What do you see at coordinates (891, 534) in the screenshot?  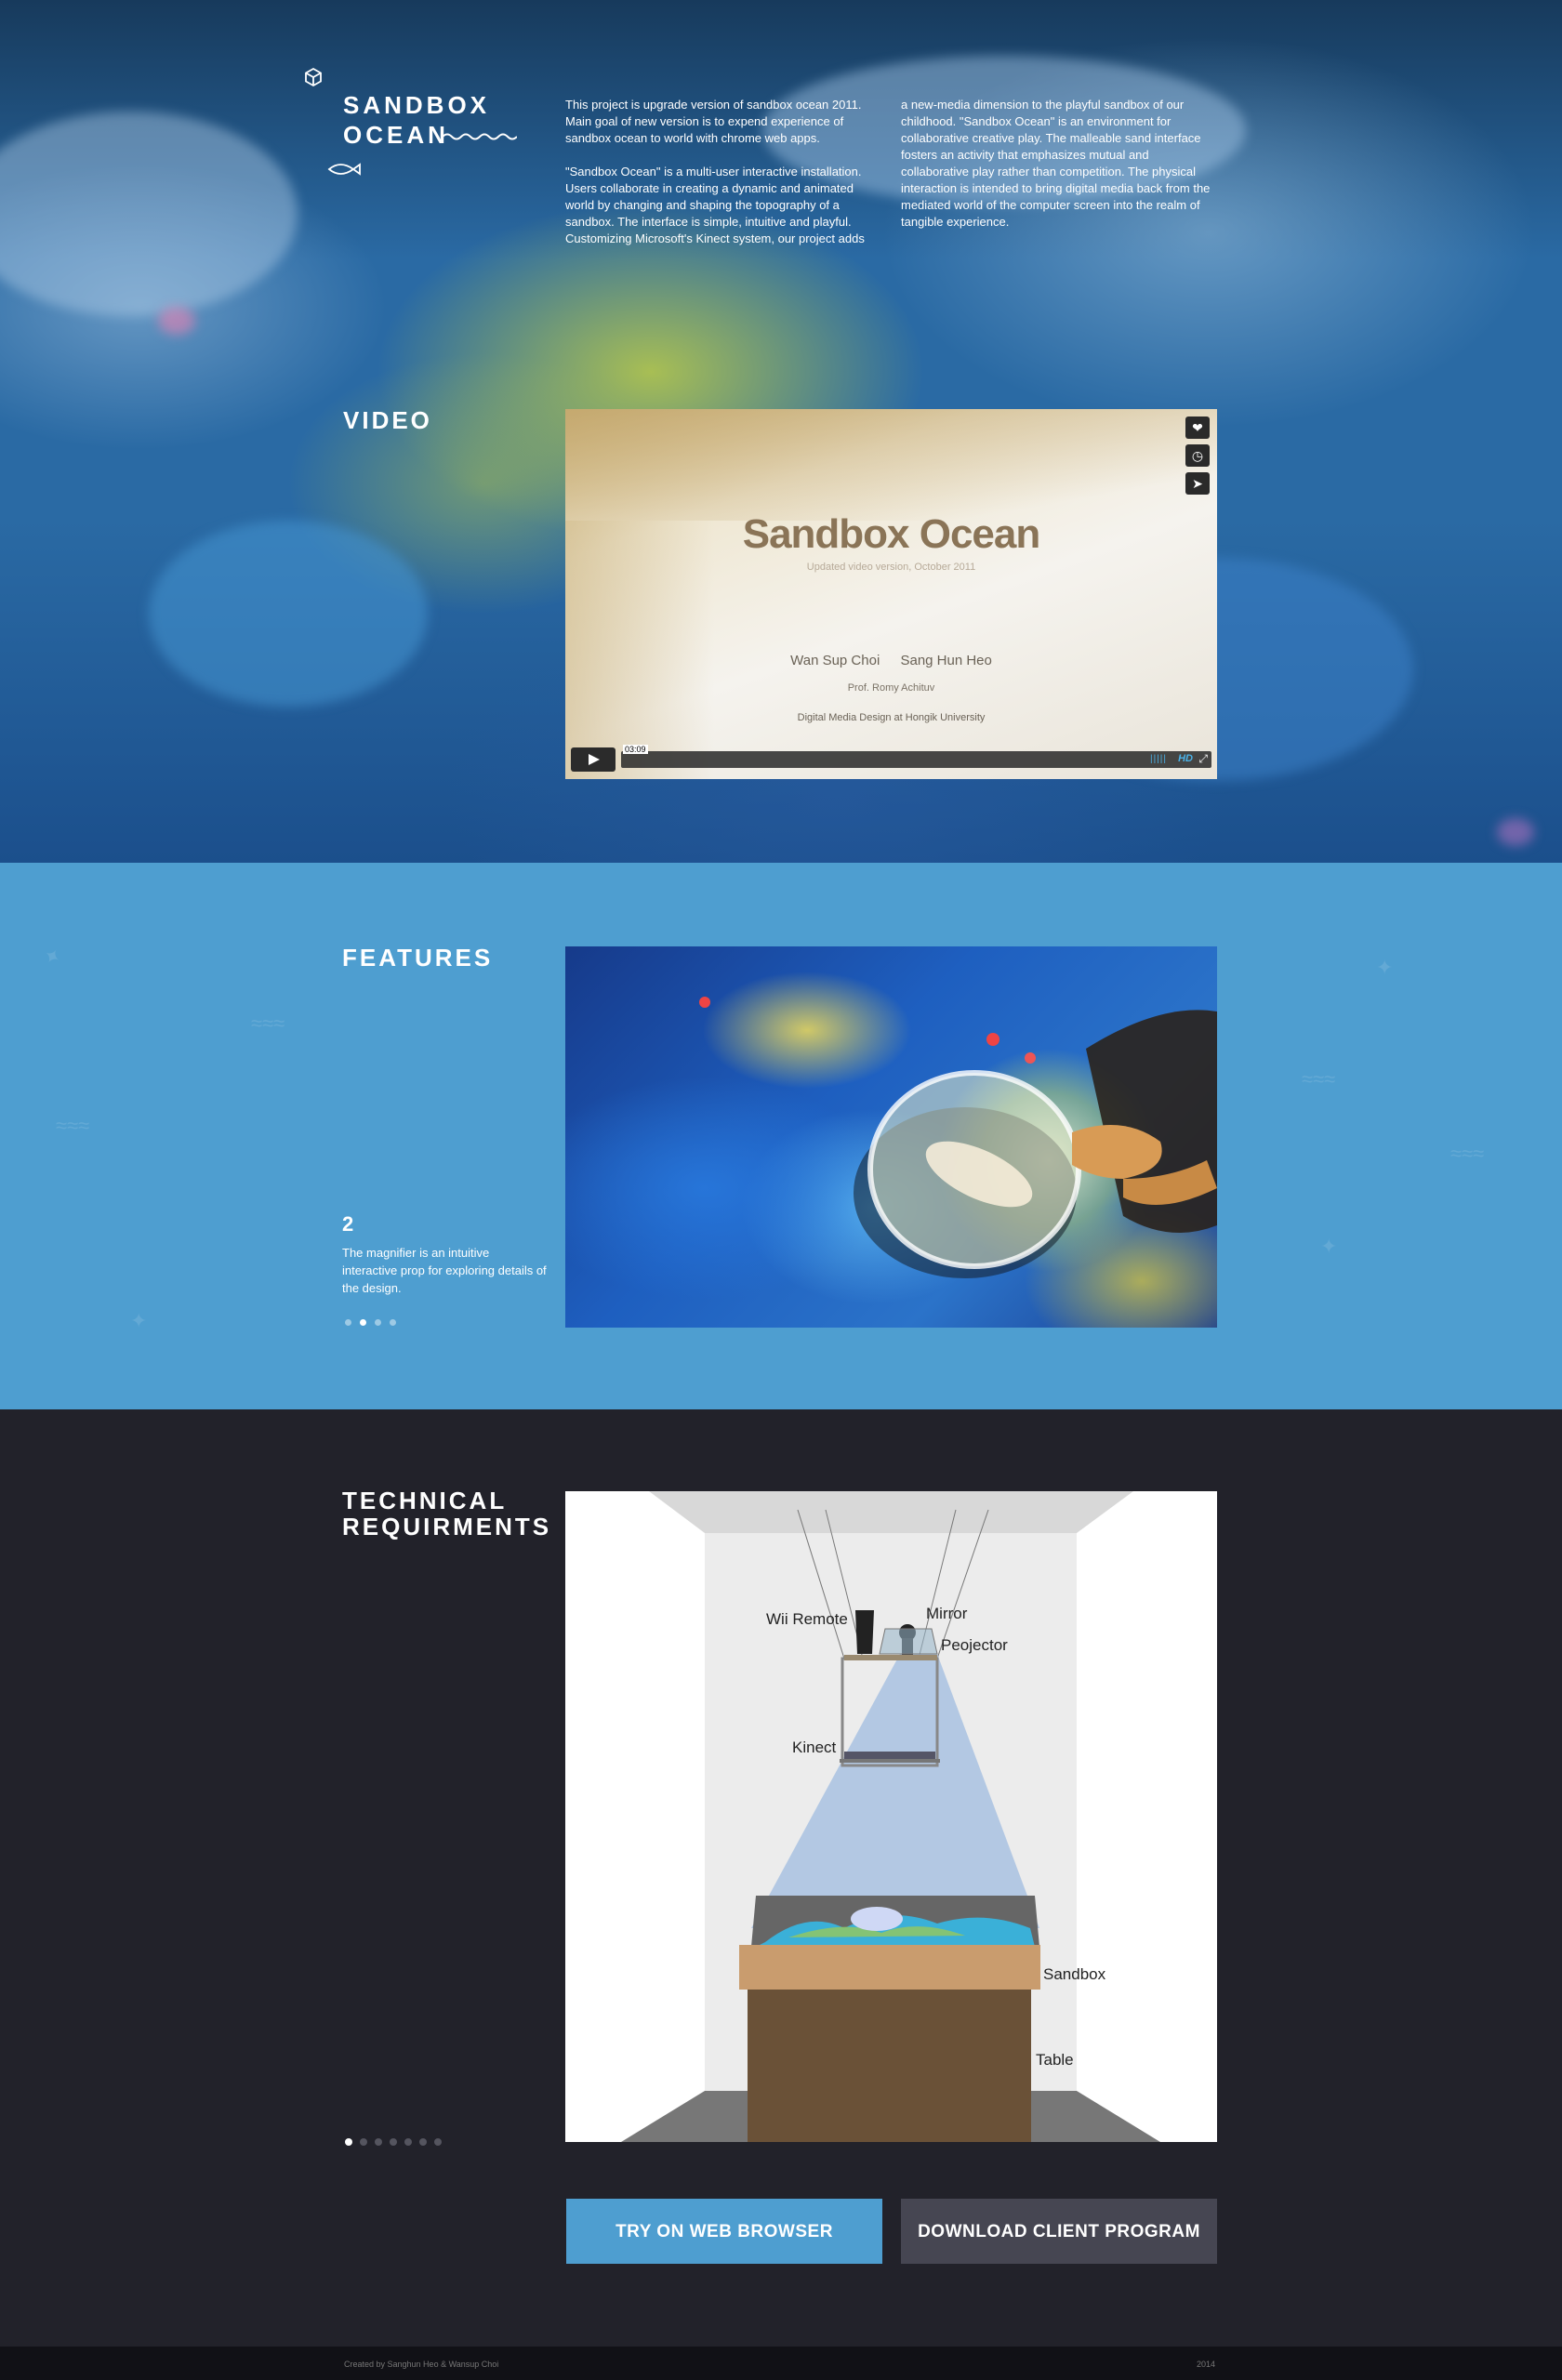 I see `video-title: Sandbox Ocean` at bounding box center [891, 534].